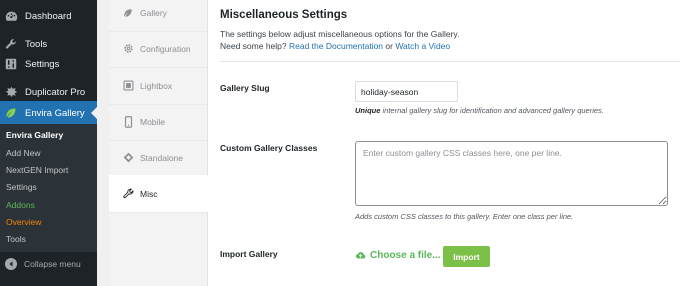 The image size is (680, 286). I want to click on sidebar-item-envira-gallery: Envira Gallery, so click(48, 113).